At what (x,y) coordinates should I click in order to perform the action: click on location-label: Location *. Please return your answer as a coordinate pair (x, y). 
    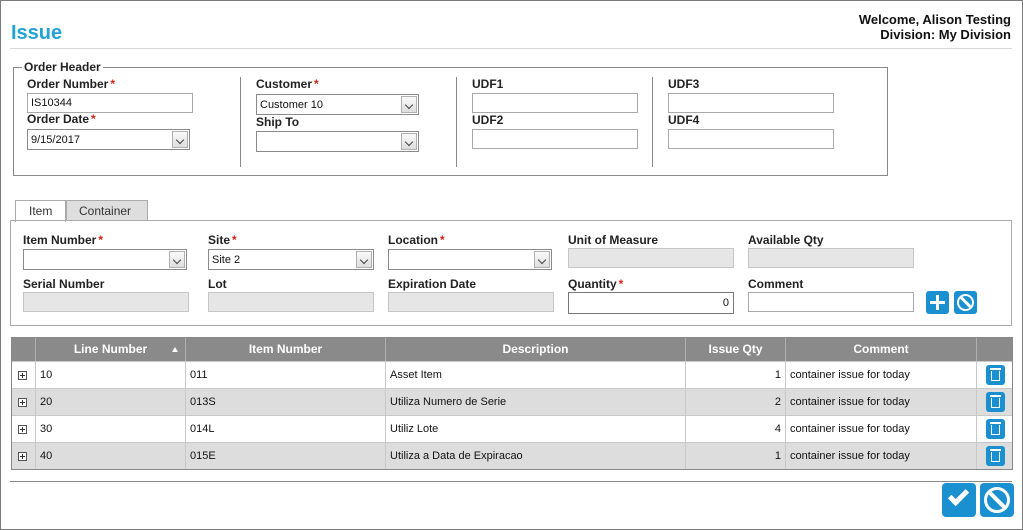
    Looking at the image, I should click on (416, 240).